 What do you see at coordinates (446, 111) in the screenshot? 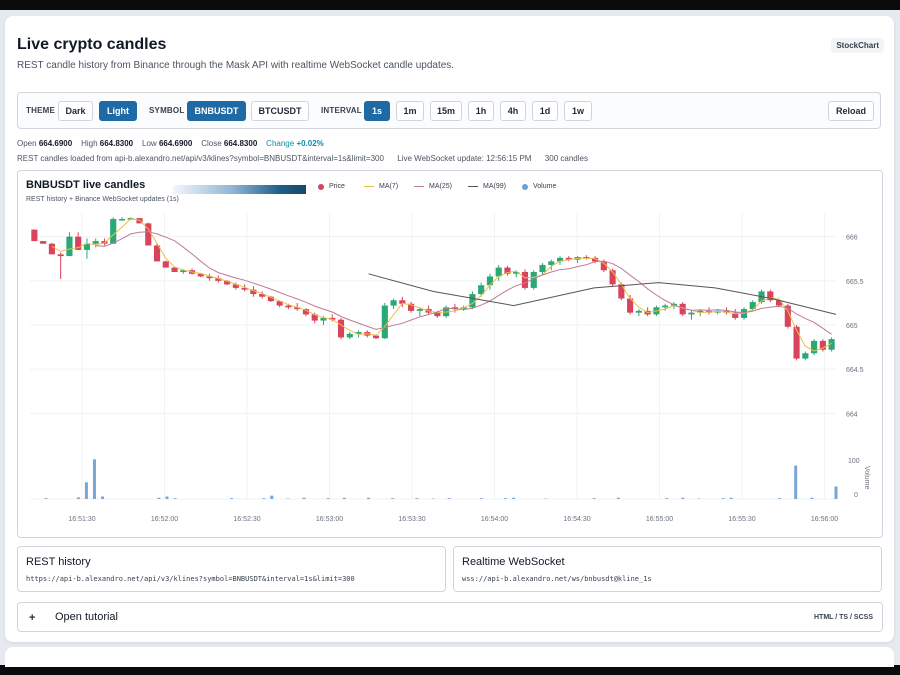
I see `interval-15m-button: 15m` at bounding box center [446, 111].